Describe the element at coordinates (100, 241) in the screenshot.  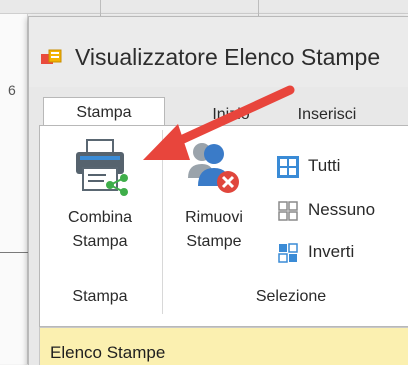
I see `combina-stampa-label-line2: Stampa` at that location.